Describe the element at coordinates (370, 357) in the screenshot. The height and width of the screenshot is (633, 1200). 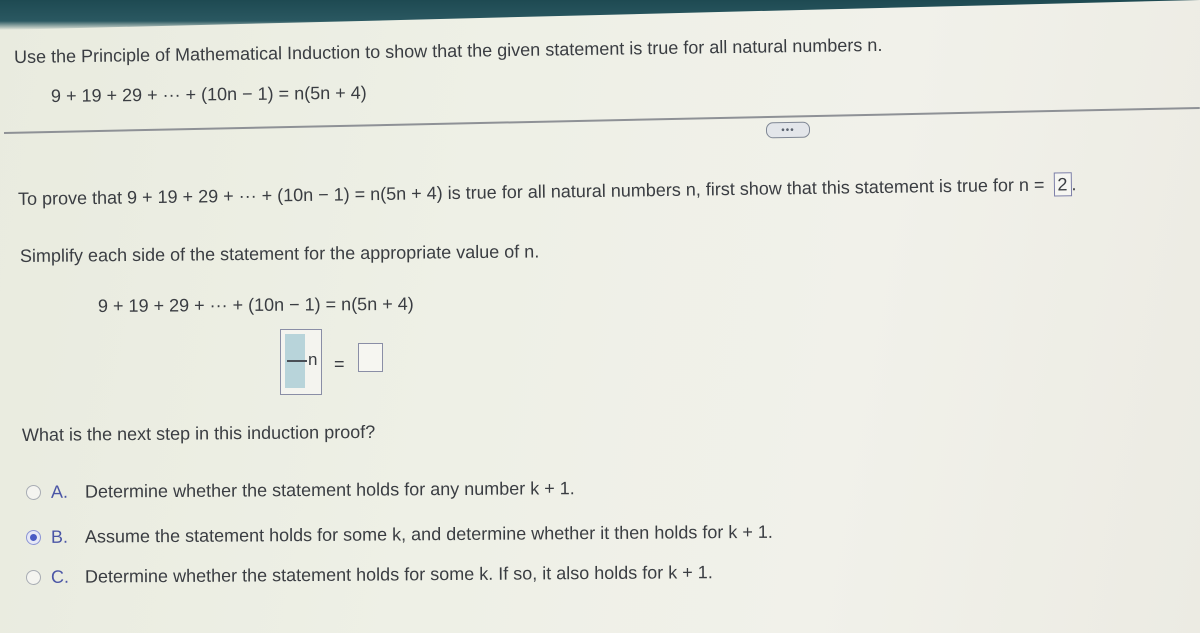
I see `rhs-answer-input` at that location.